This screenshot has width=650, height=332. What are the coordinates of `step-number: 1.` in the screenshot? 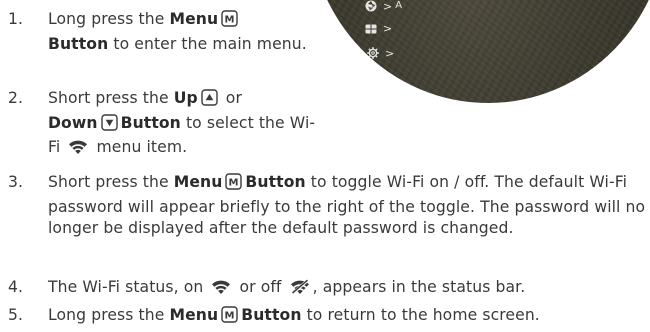 It's located at (16, 19).